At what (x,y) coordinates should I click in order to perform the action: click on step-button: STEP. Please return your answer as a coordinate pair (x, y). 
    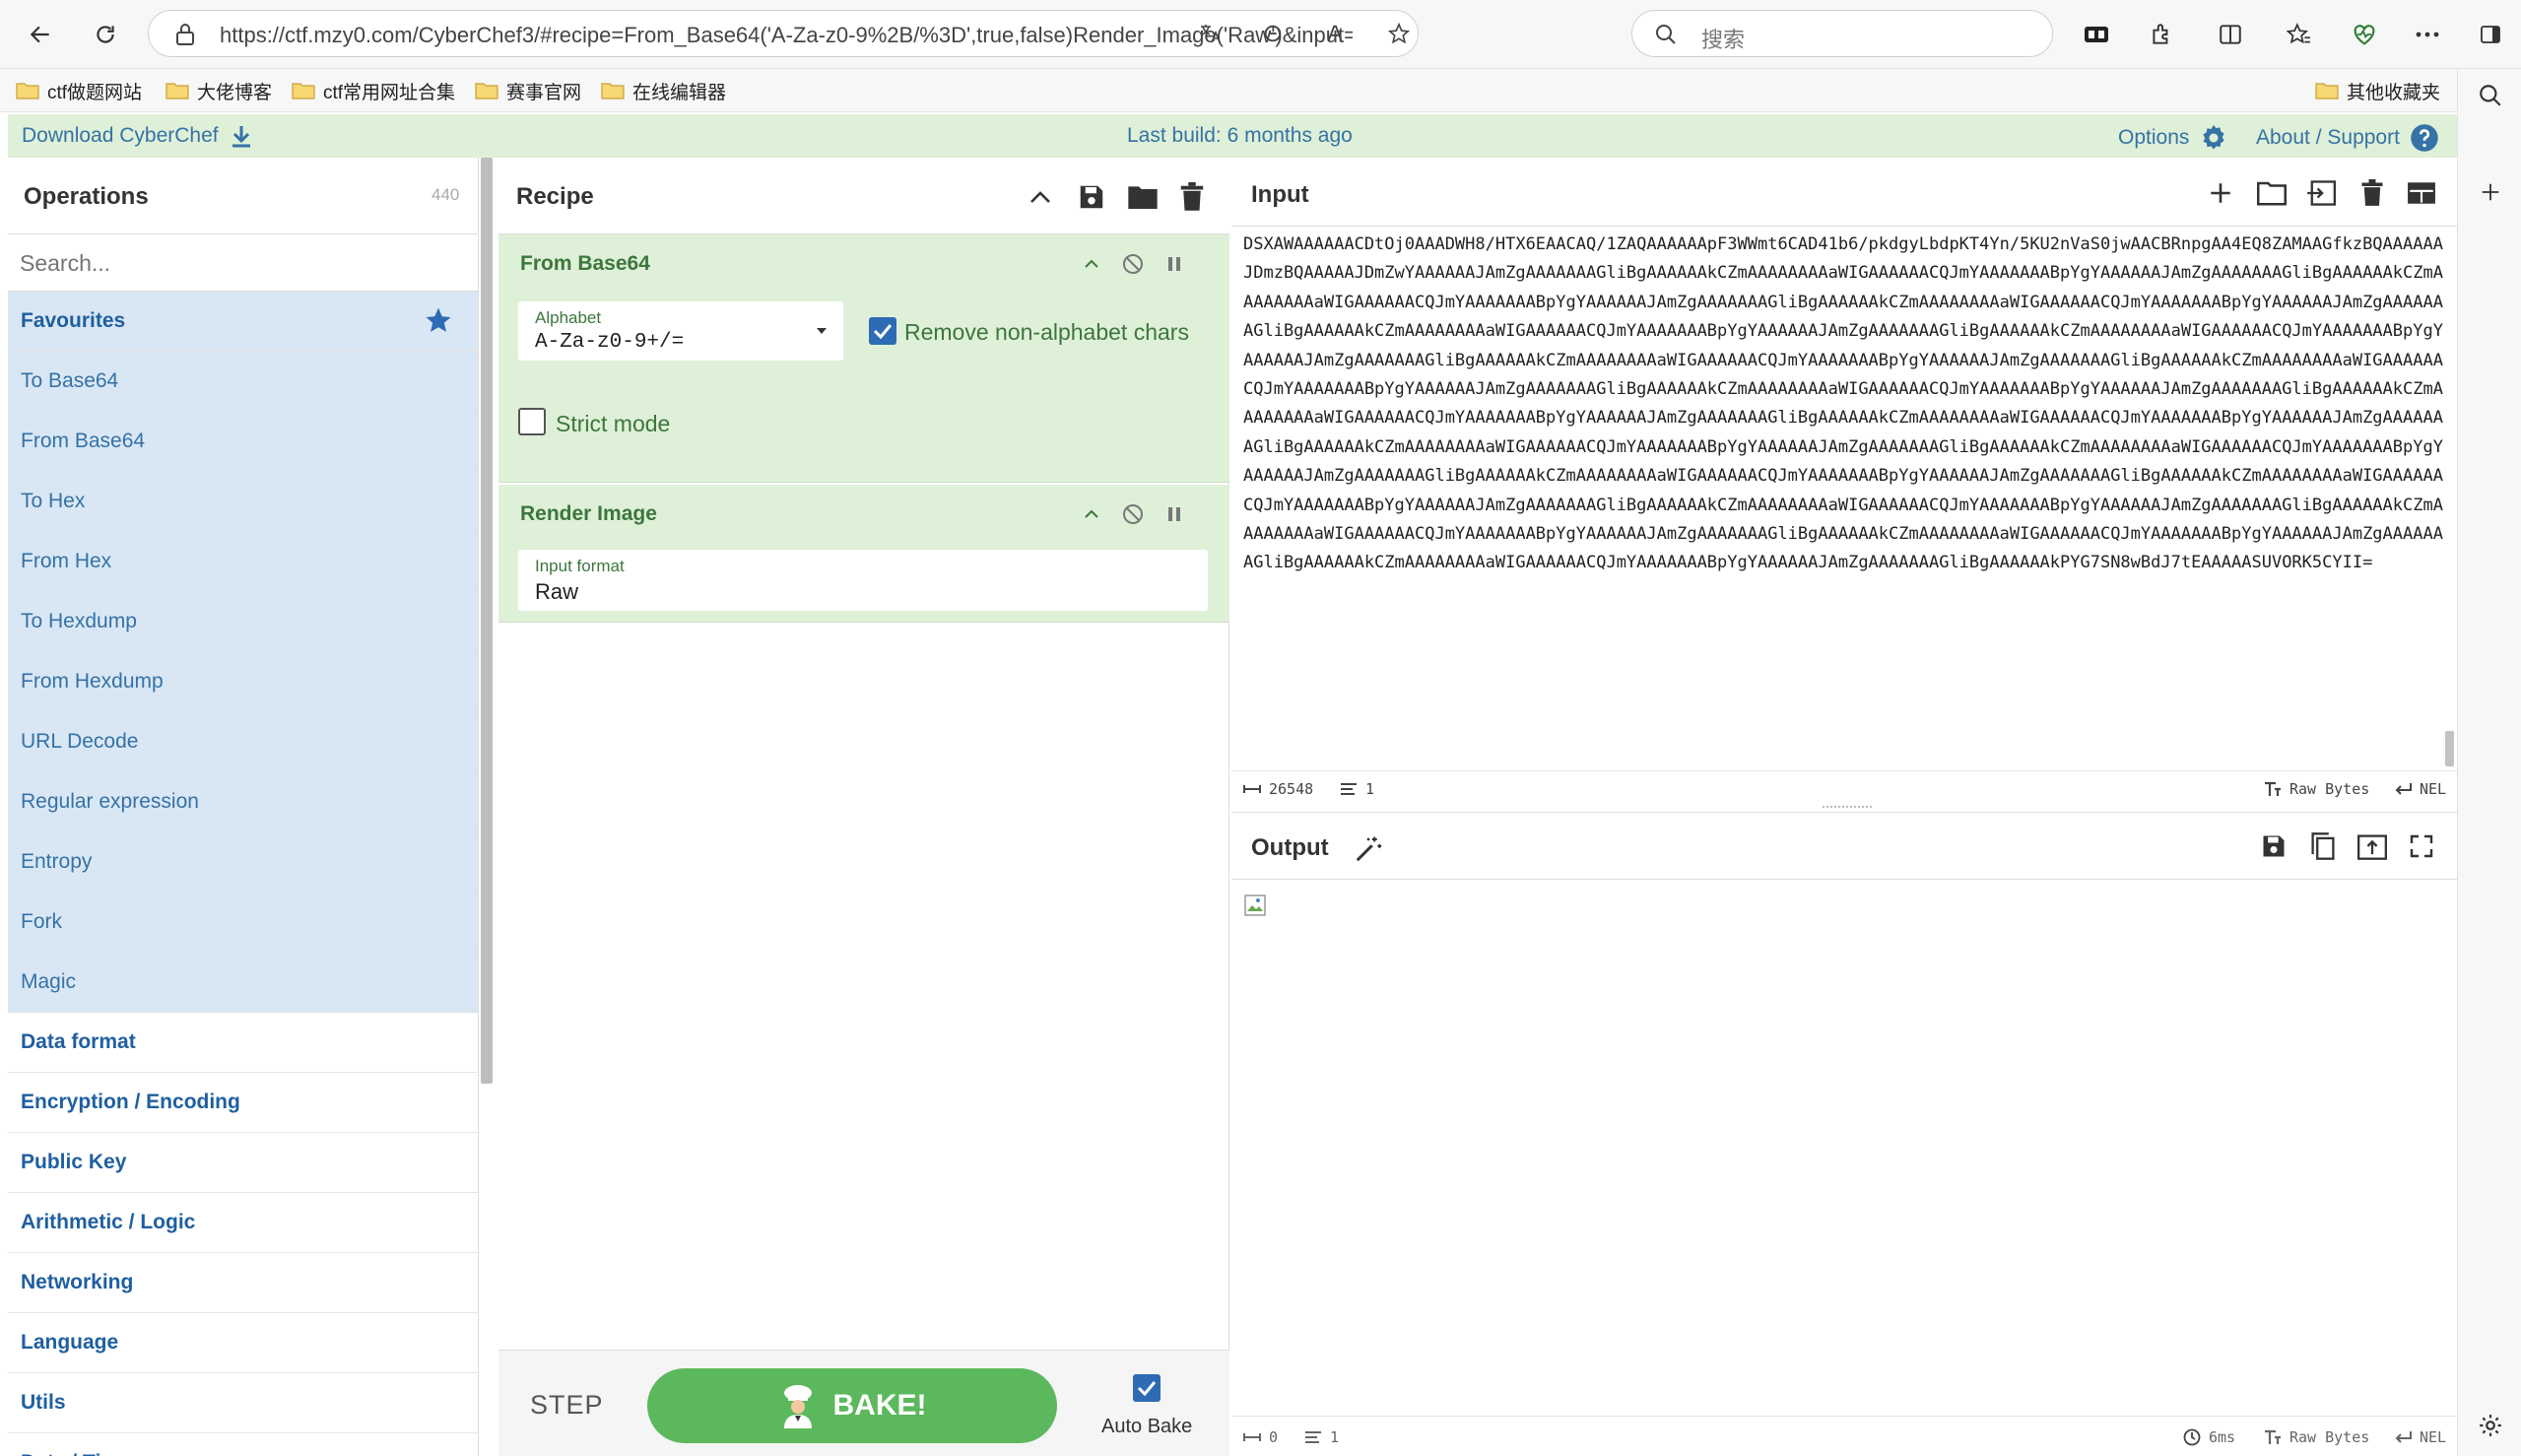
    Looking at the image, I should click on (567, 1405).